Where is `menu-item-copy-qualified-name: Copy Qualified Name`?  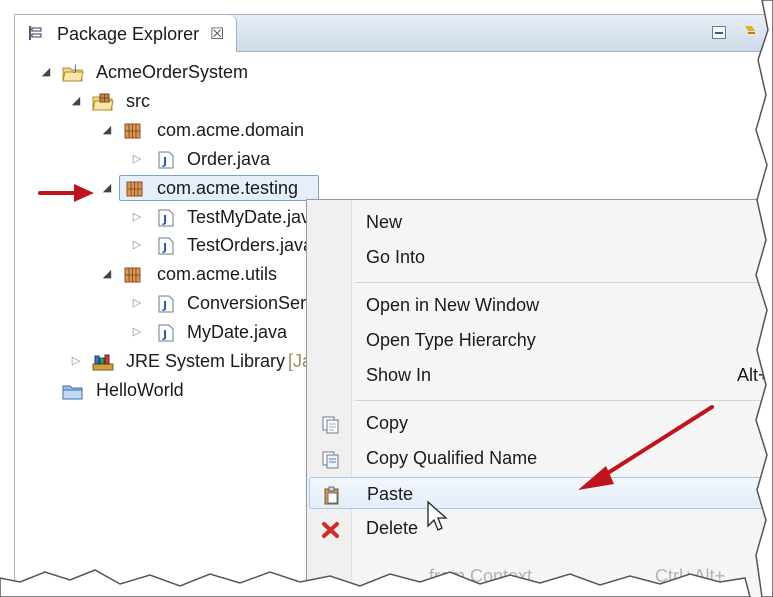
menu-item-copy-qualified-name: Copy Qualified Name is located at coordinates (541, 458).